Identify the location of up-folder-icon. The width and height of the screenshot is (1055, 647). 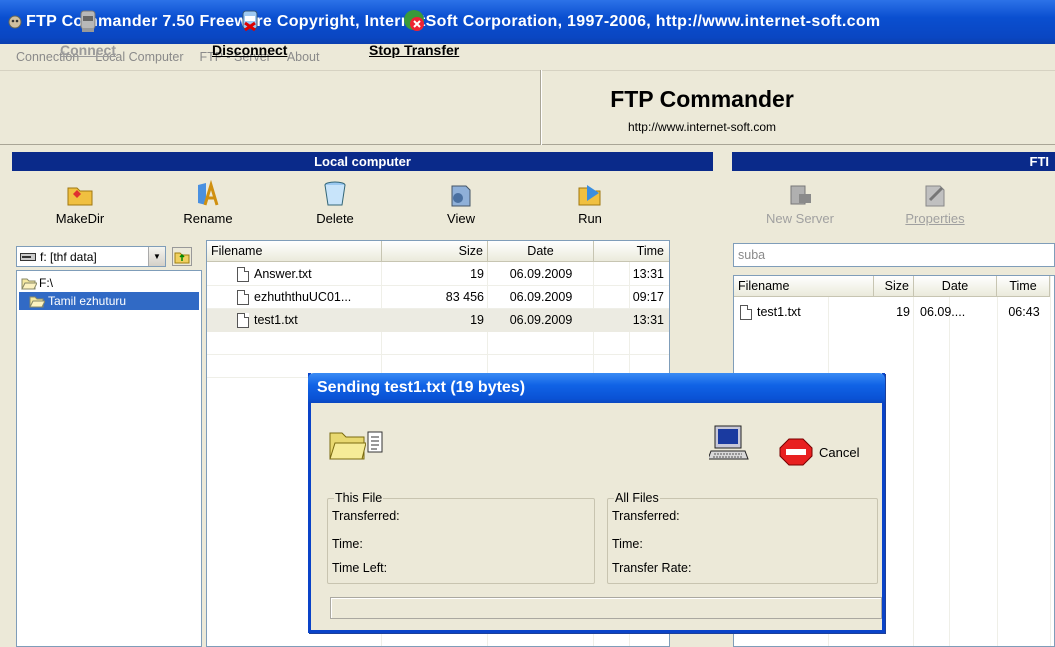
(182, 256).